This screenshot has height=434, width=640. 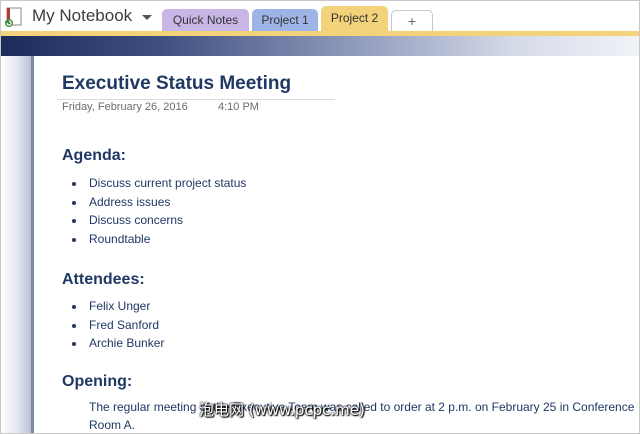 I want to click on list-item: Address issues, so click(x=158, y=202).